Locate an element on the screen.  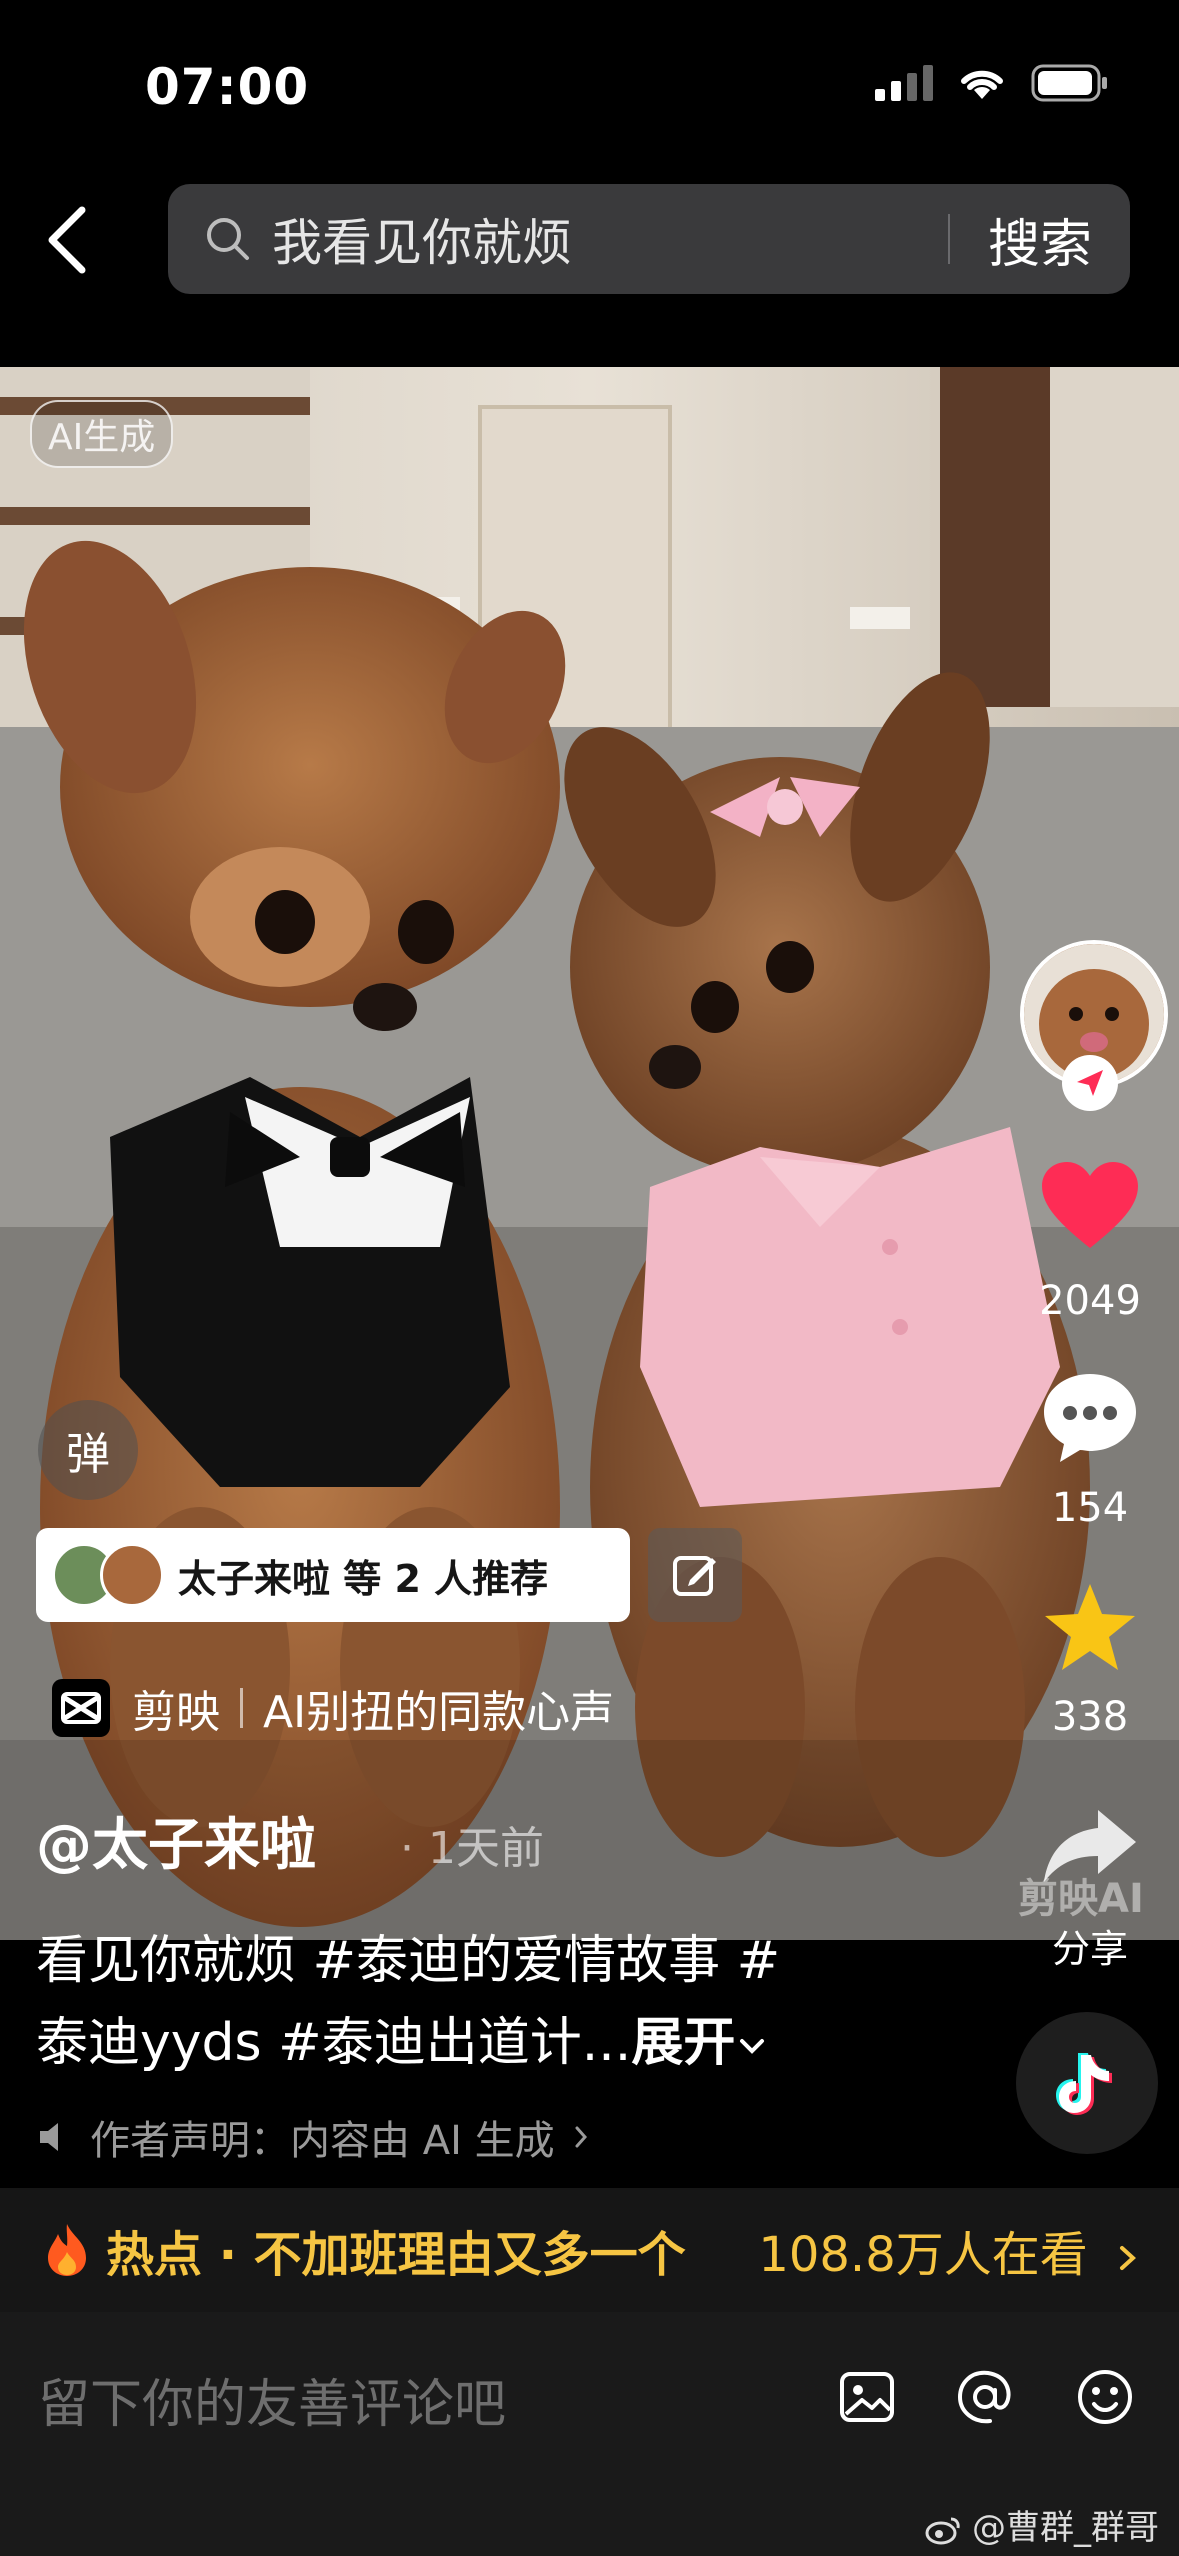
recommend-text: 太子来啦 等 2 人推荐 is located at coordinates (363, 1578).